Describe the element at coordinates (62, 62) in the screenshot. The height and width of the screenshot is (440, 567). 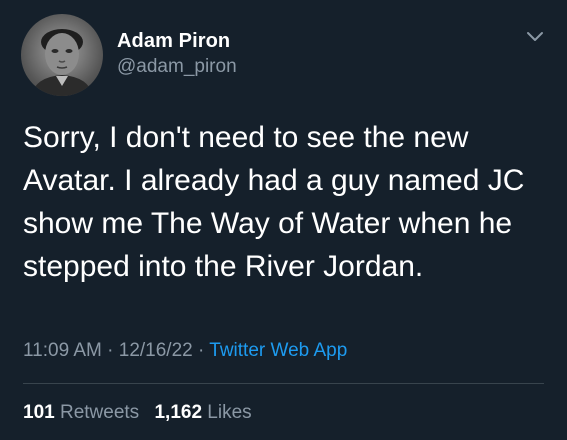
I see `avatar-photo-icon` at that location.